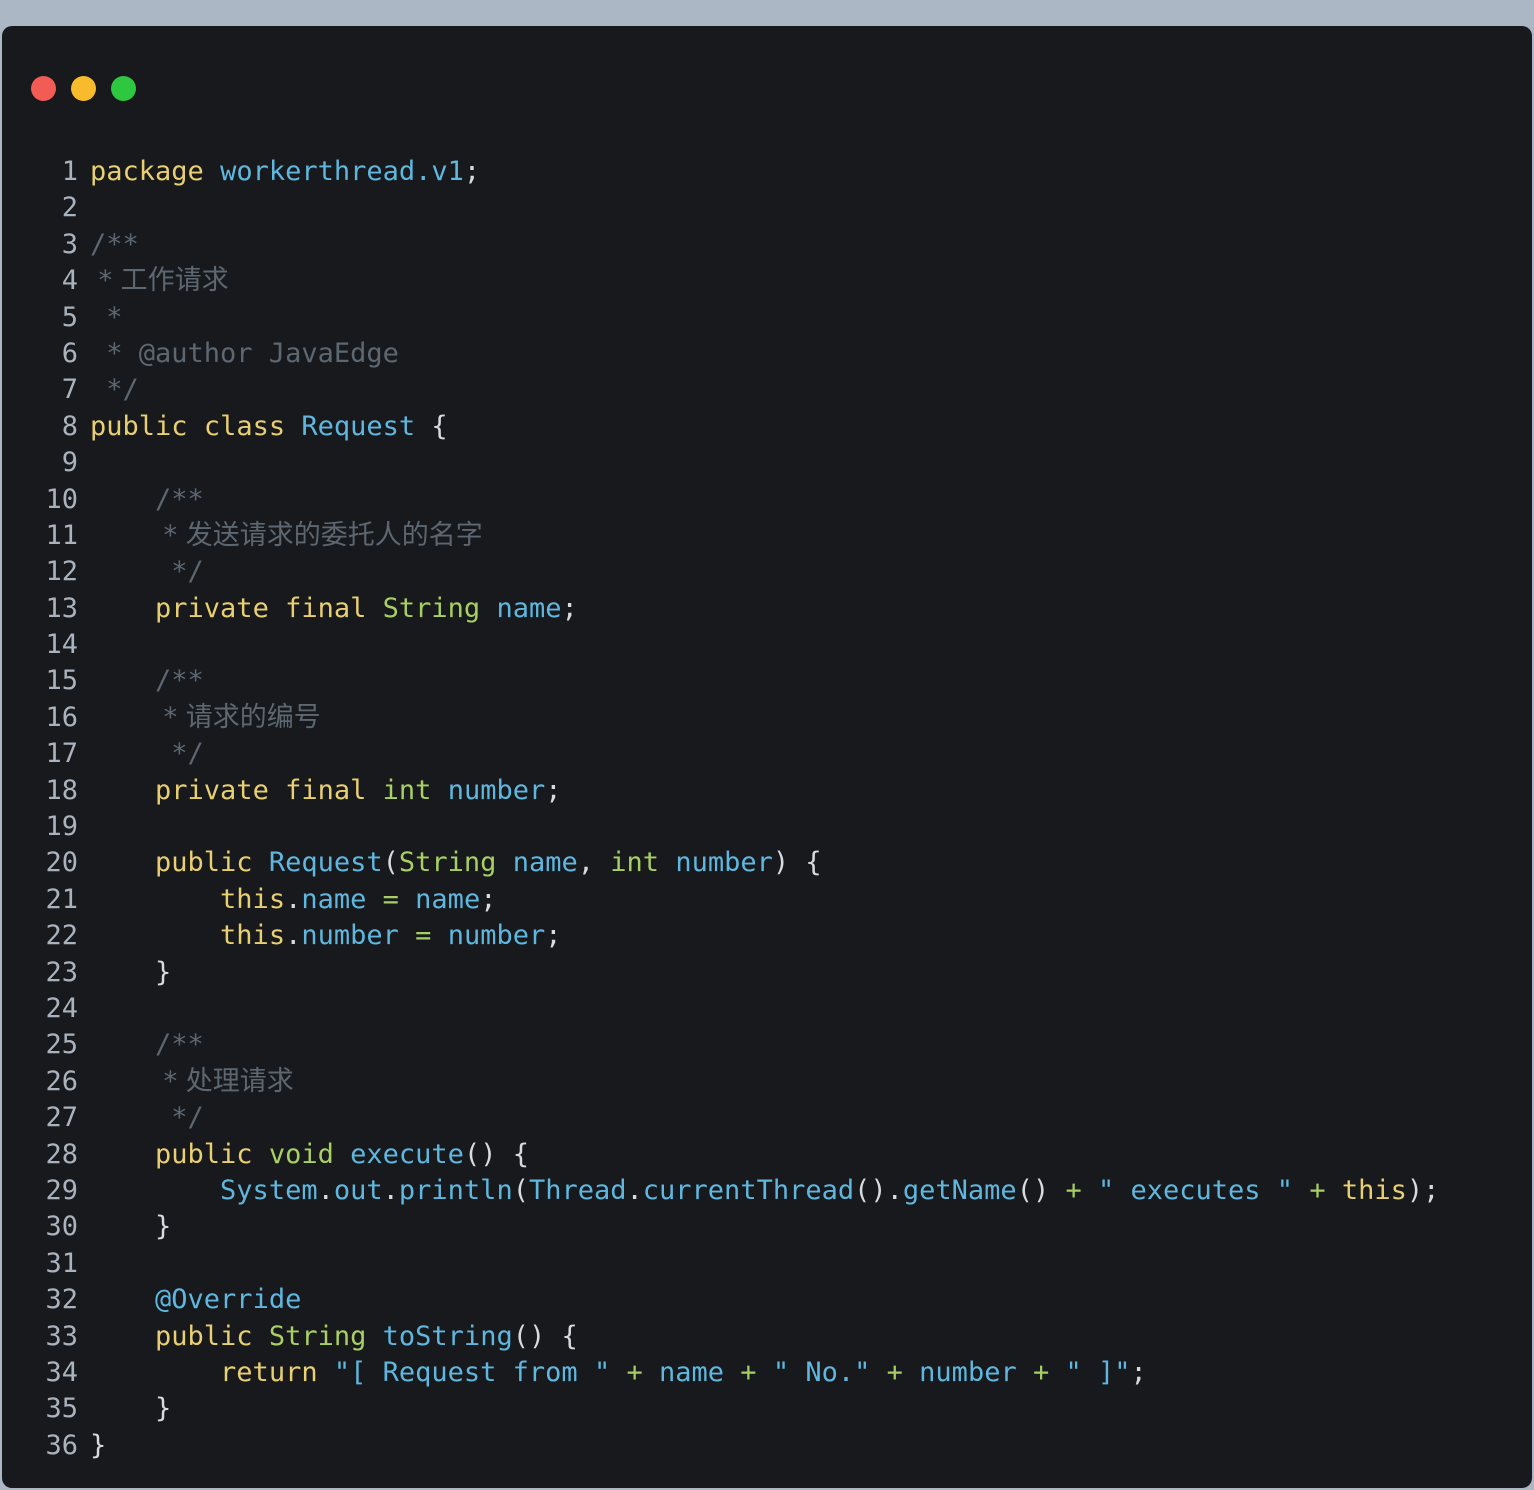 The width and height of the screenshot is (1534, 1490). Describe the element at coordinates (431, 426) in the screenshot. I see `punct-token: {` at that location.